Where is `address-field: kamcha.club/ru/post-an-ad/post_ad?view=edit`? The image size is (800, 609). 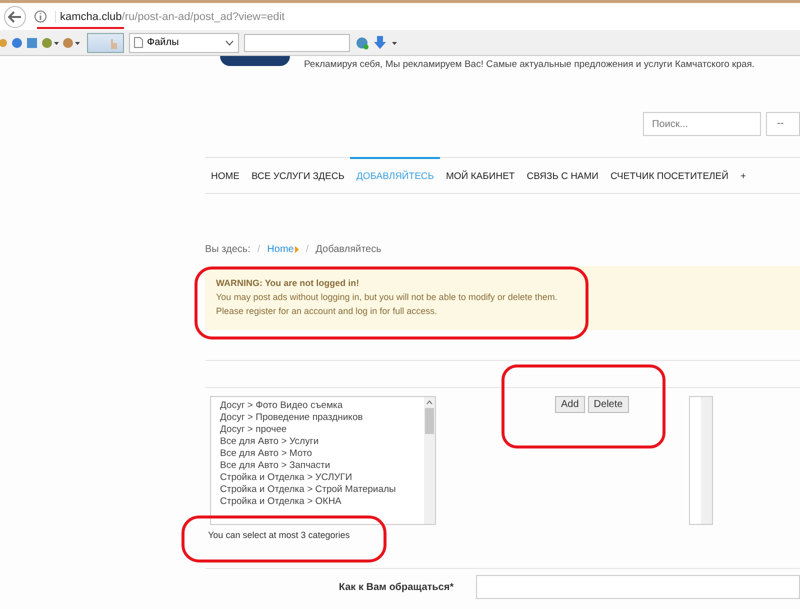 address-field: kamcha.club/ru/post-an-ad/post_ad?view=edit is located at coordinates (170, 16).